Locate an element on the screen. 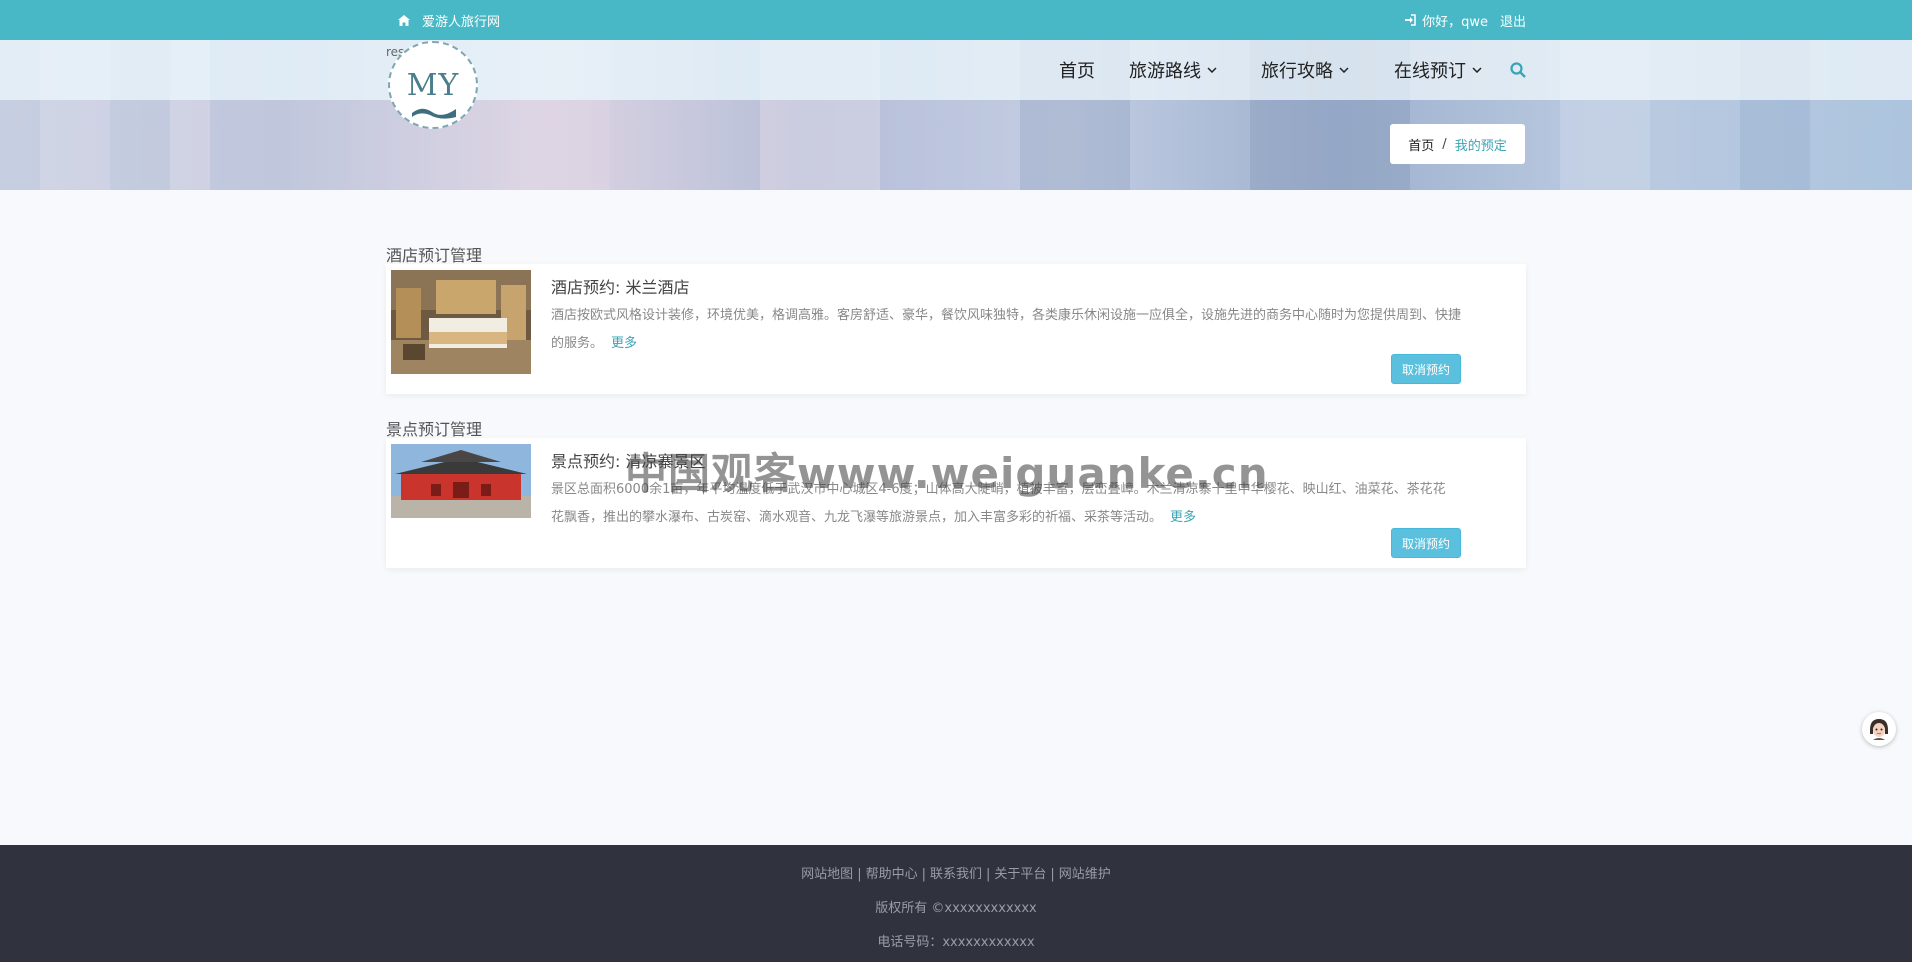  sign-in-icon is located at coordinates (1410, 20).